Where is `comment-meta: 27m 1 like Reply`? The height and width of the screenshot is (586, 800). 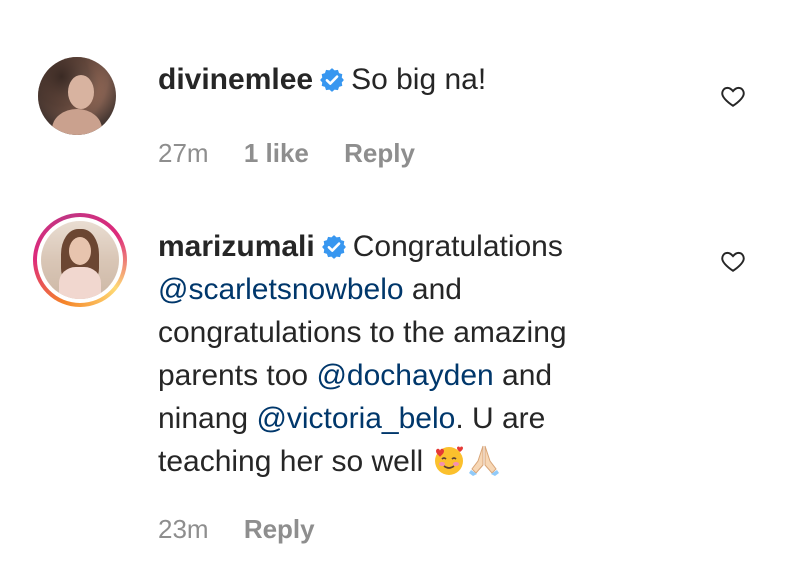
comment-meta: 27m 1 like Reply is located at coordinates (300, 153).